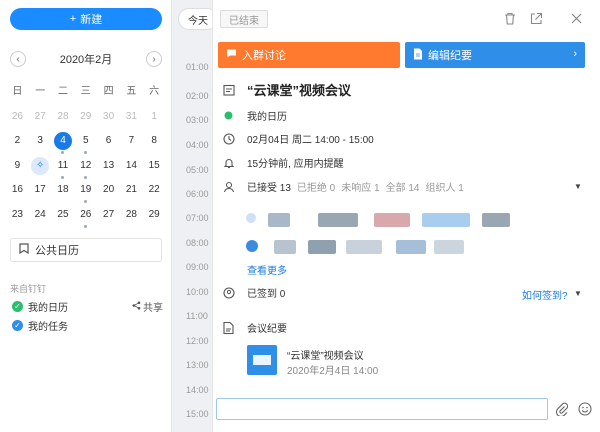 This screenshot has height=432, width=600. What do you see at coordinates (197, 120) in the screenshot?
I see `hour-label: 03:00` at bounding box center [197, 120].